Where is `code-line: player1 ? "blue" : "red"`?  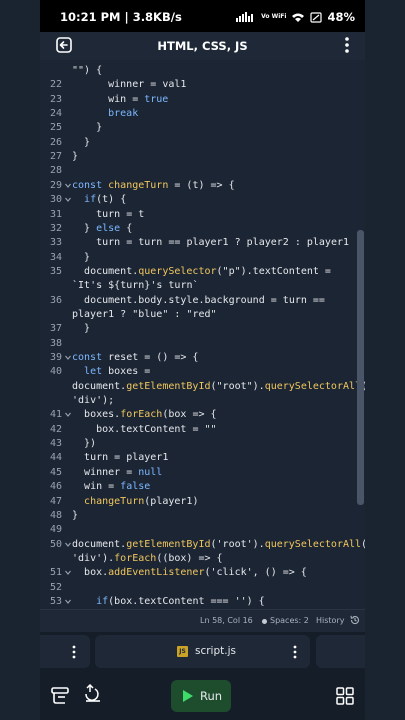 code-line: player1 ? "blue" : "red" is located at coordinates (202, 315).